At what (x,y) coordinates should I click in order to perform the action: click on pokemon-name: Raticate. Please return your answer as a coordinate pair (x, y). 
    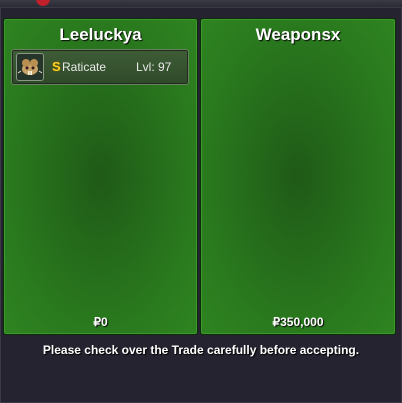
    Looking at the image, I should click on (84, 67).